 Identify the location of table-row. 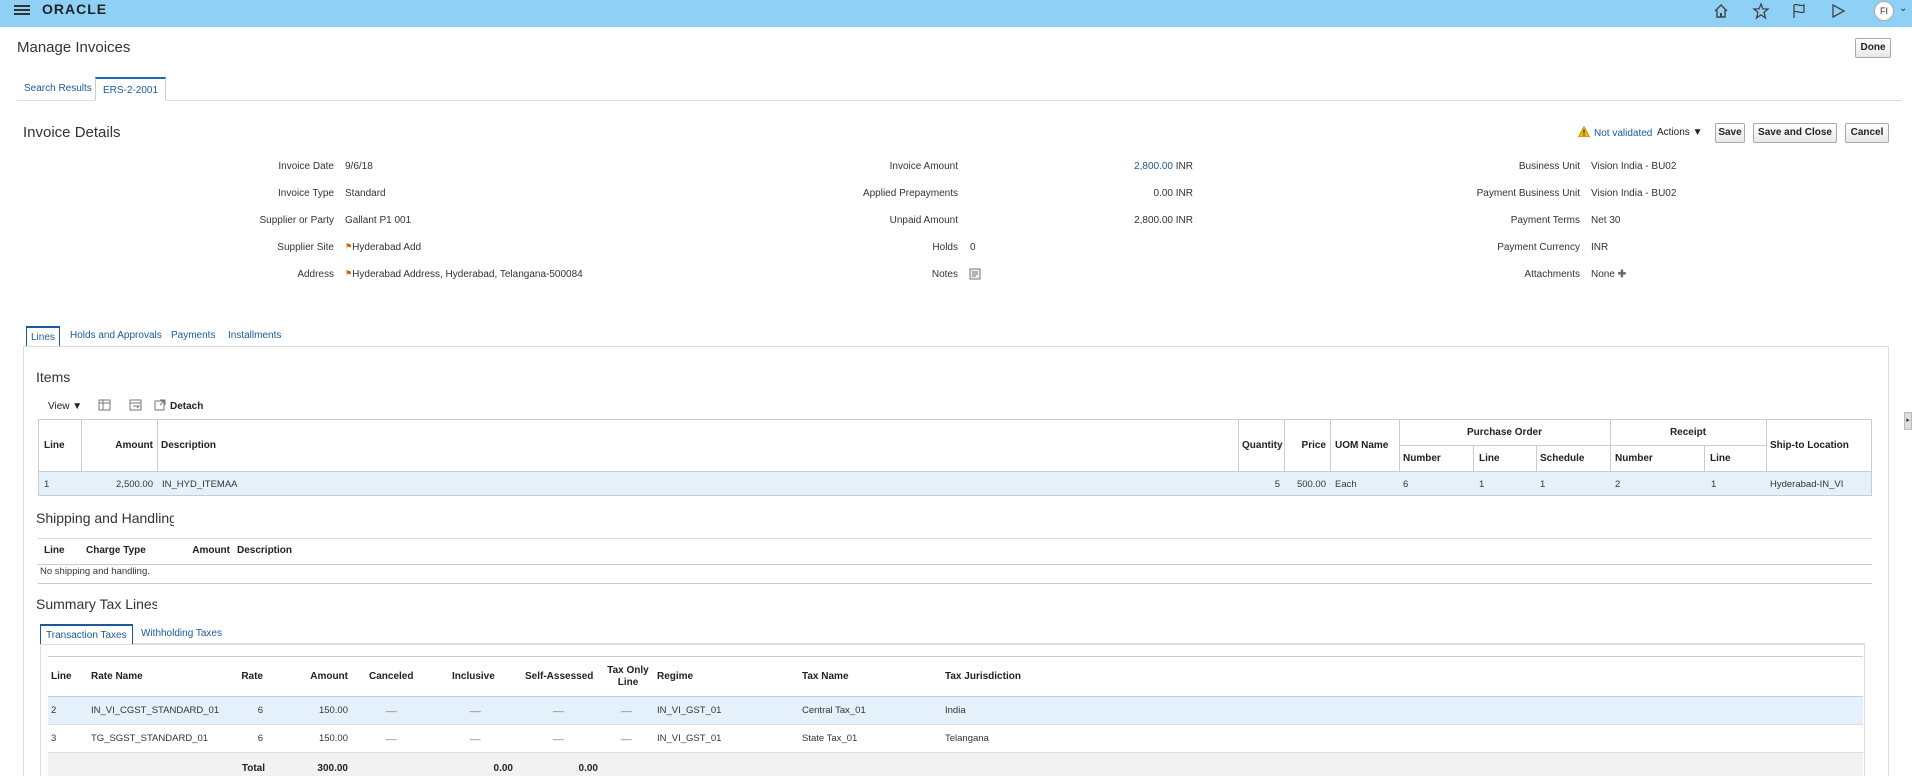
(955, 483).